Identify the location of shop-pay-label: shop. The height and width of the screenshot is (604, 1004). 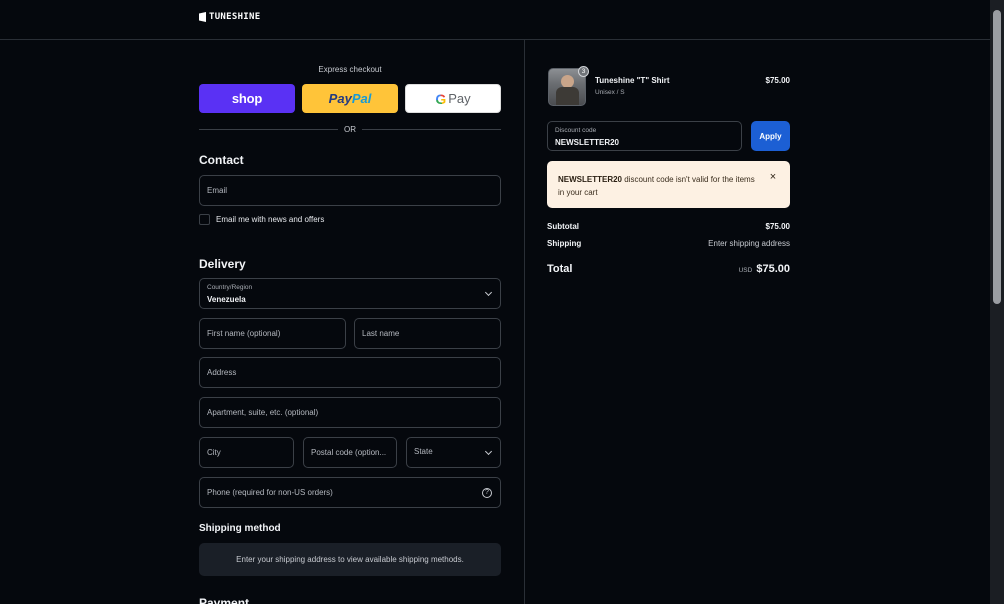
(247, 98).